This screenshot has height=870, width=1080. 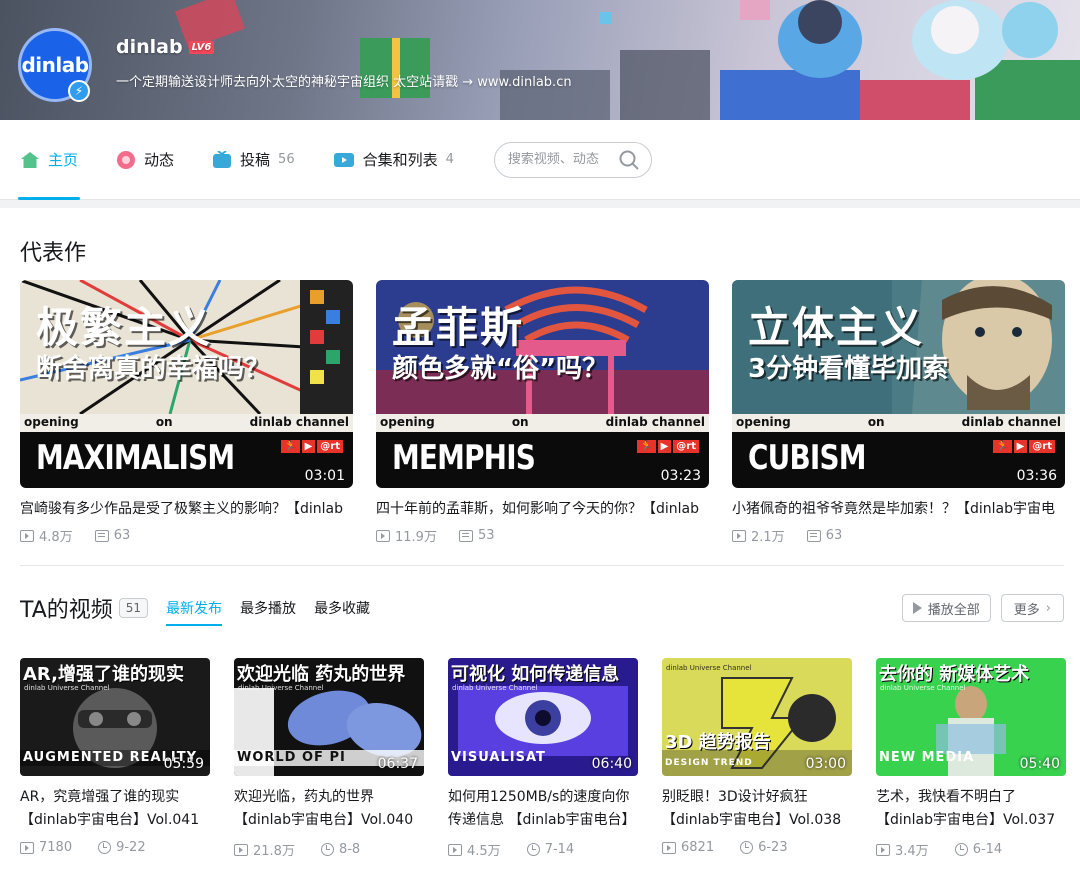 What do you see at coordinates (757, 809) in the screenshot?
I see `video-caption: 别眨眼！3D设计好疯狂 【dinlab宇宙电台】Vol.038` at bounding box center [757, 809].